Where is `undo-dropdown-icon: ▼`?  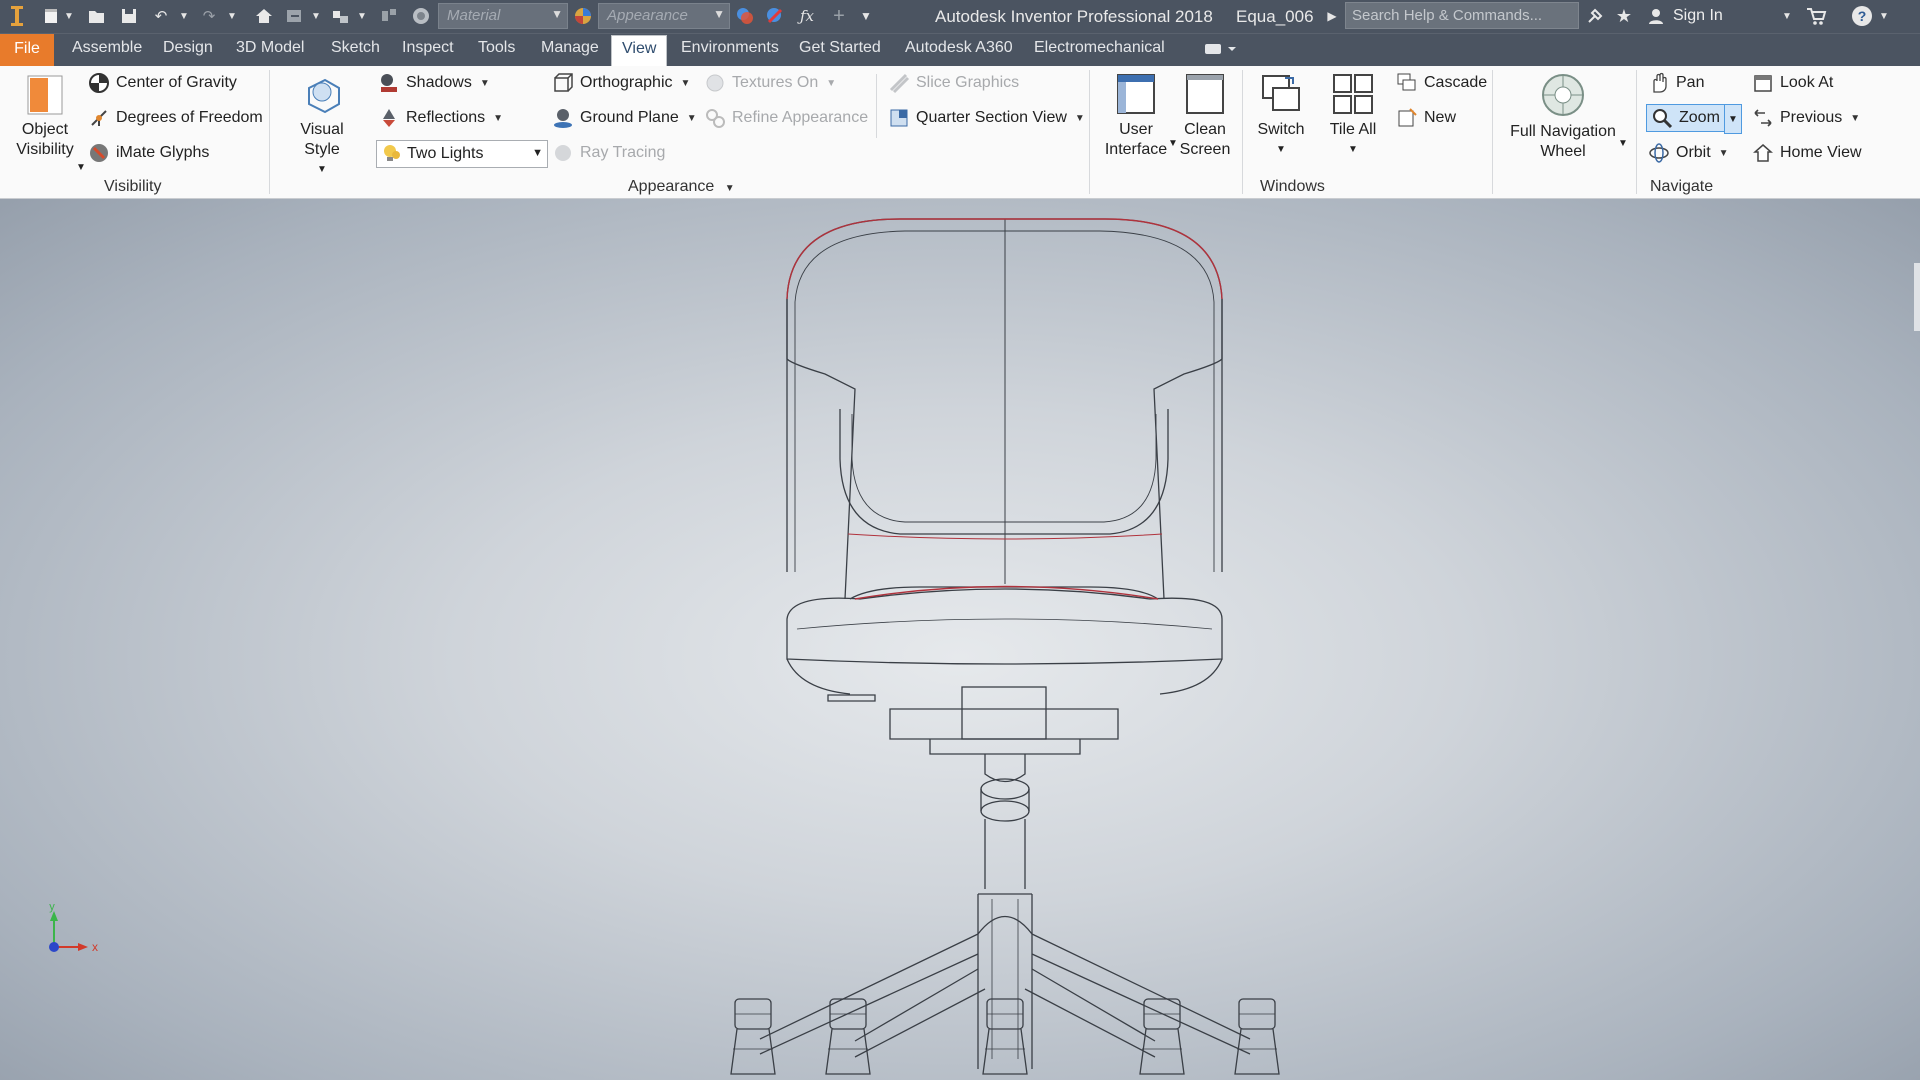 undo-dropdown-icon: ▼ is located at coordinates (184, 16).